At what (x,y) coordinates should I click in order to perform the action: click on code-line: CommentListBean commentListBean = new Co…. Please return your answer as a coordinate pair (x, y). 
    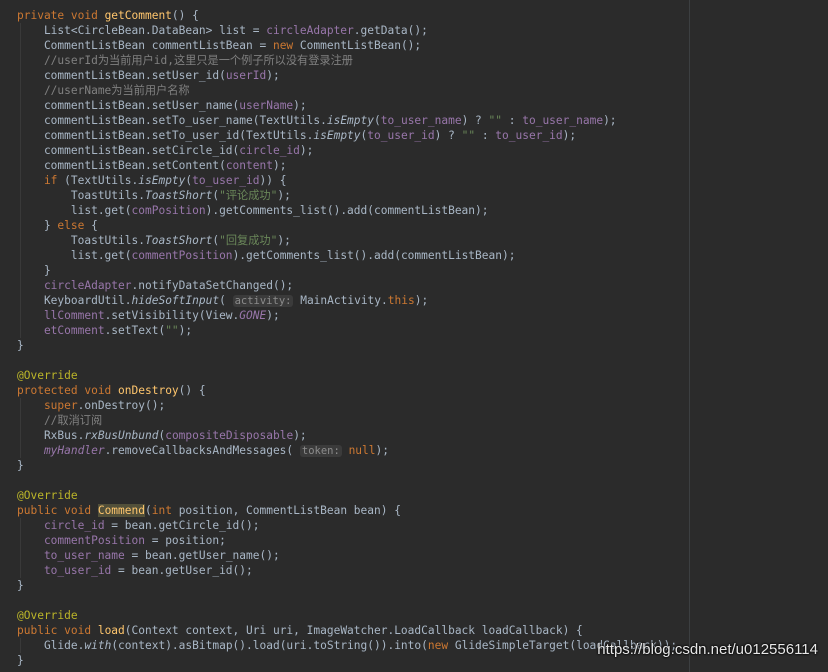
    Looking at the image, I should click on (347, 45).